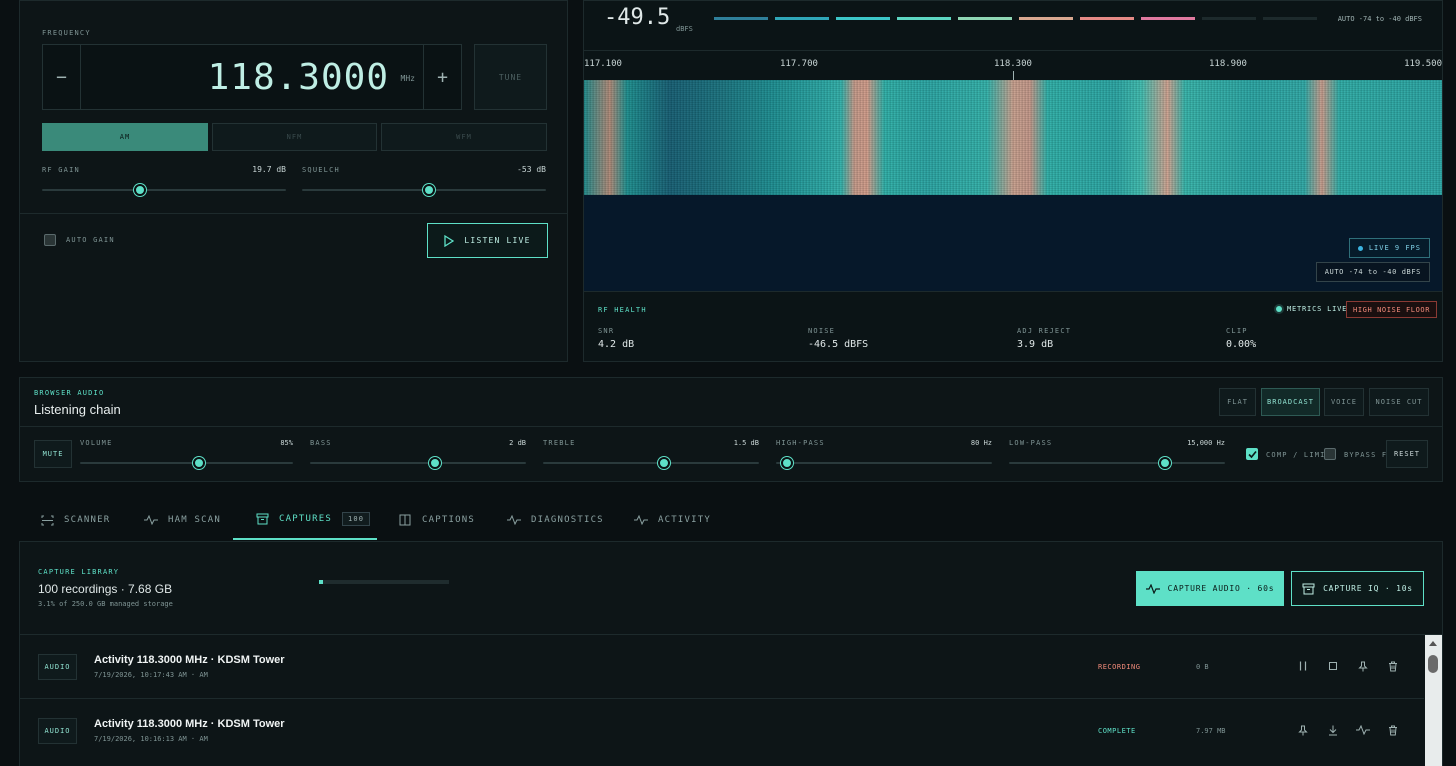 This screenshot has width=1456, height=766. I want to click on rf-health-title: RF HEALTH, so click(622, 310).